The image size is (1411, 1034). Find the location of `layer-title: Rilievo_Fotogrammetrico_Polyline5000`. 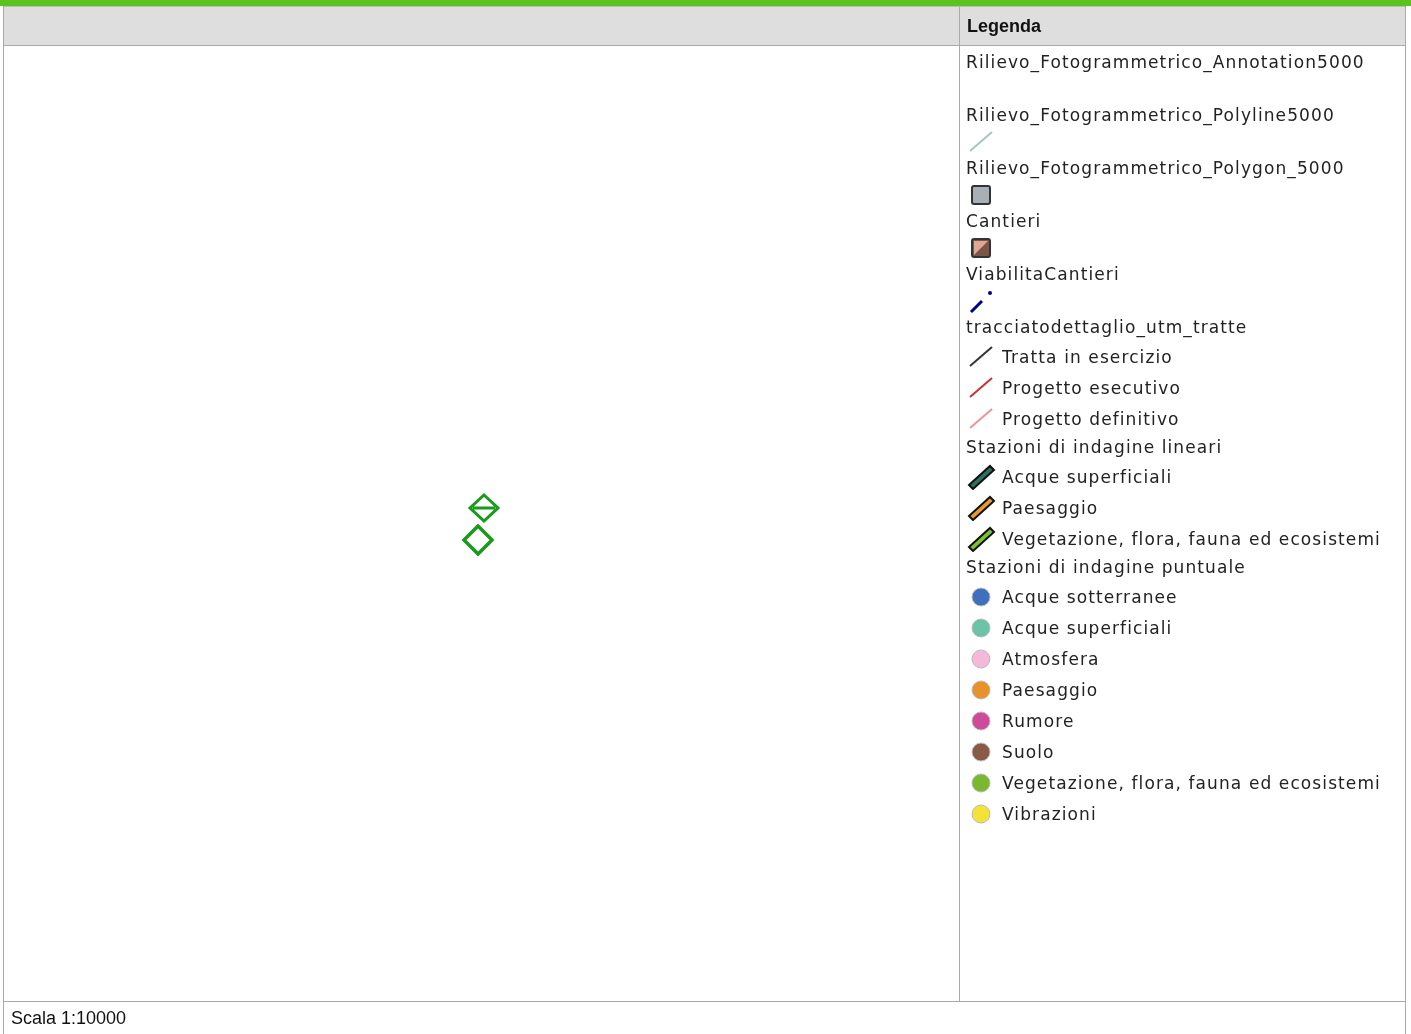

layer-title: Rilievo_Fotogrammetrico_Polyline5000 is located at coordinates (1151, 116).